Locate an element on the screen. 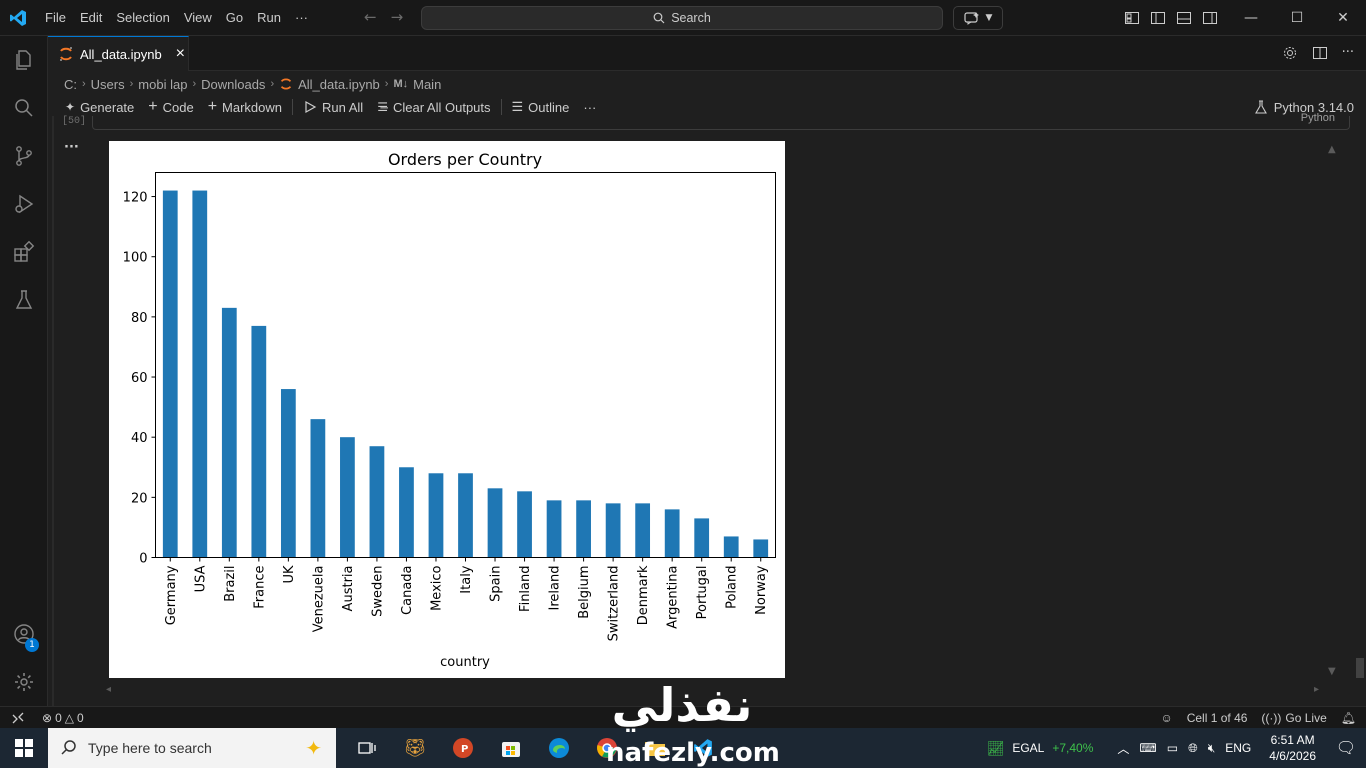  notifications-center-icon: 🗨︎ is located at coordinates (1346, 748).